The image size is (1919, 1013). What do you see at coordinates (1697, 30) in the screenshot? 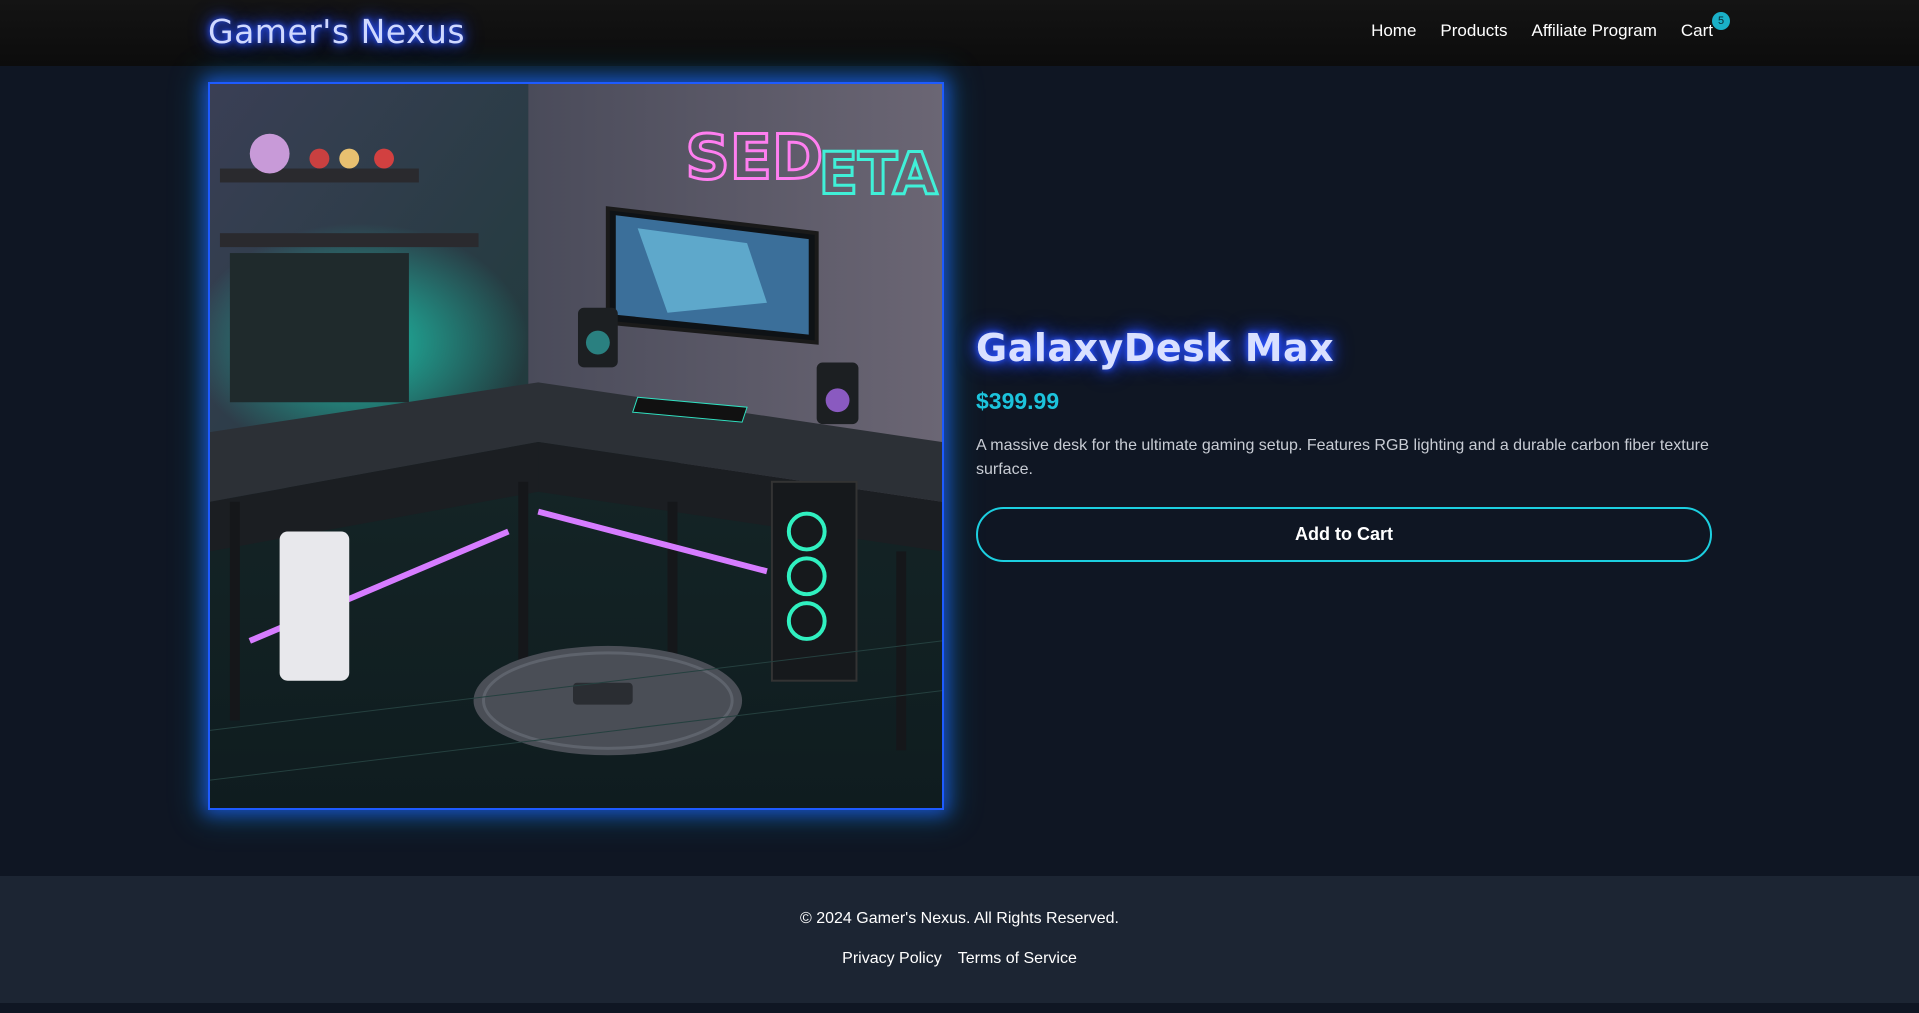
I see `nav-cart: Cart` at bounding box center [1697, 30].